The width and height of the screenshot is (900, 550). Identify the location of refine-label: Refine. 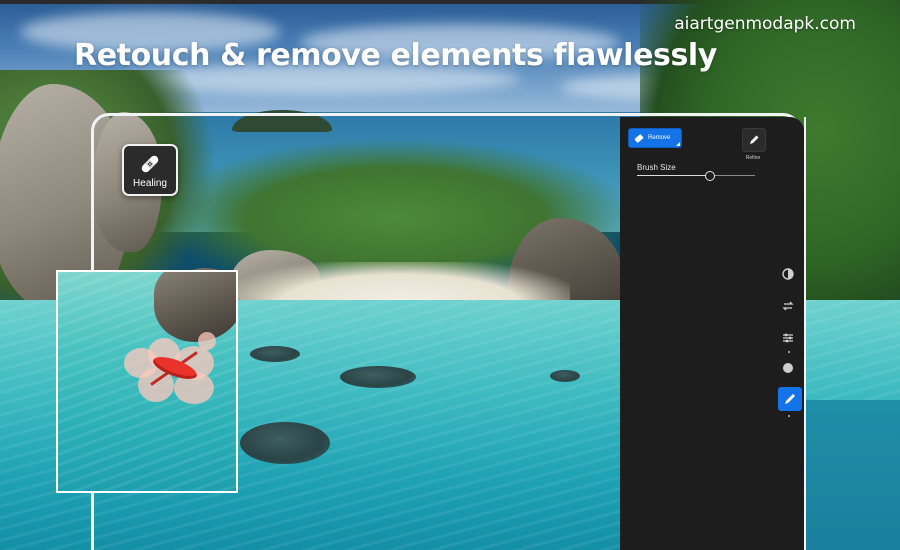
(753, 158).